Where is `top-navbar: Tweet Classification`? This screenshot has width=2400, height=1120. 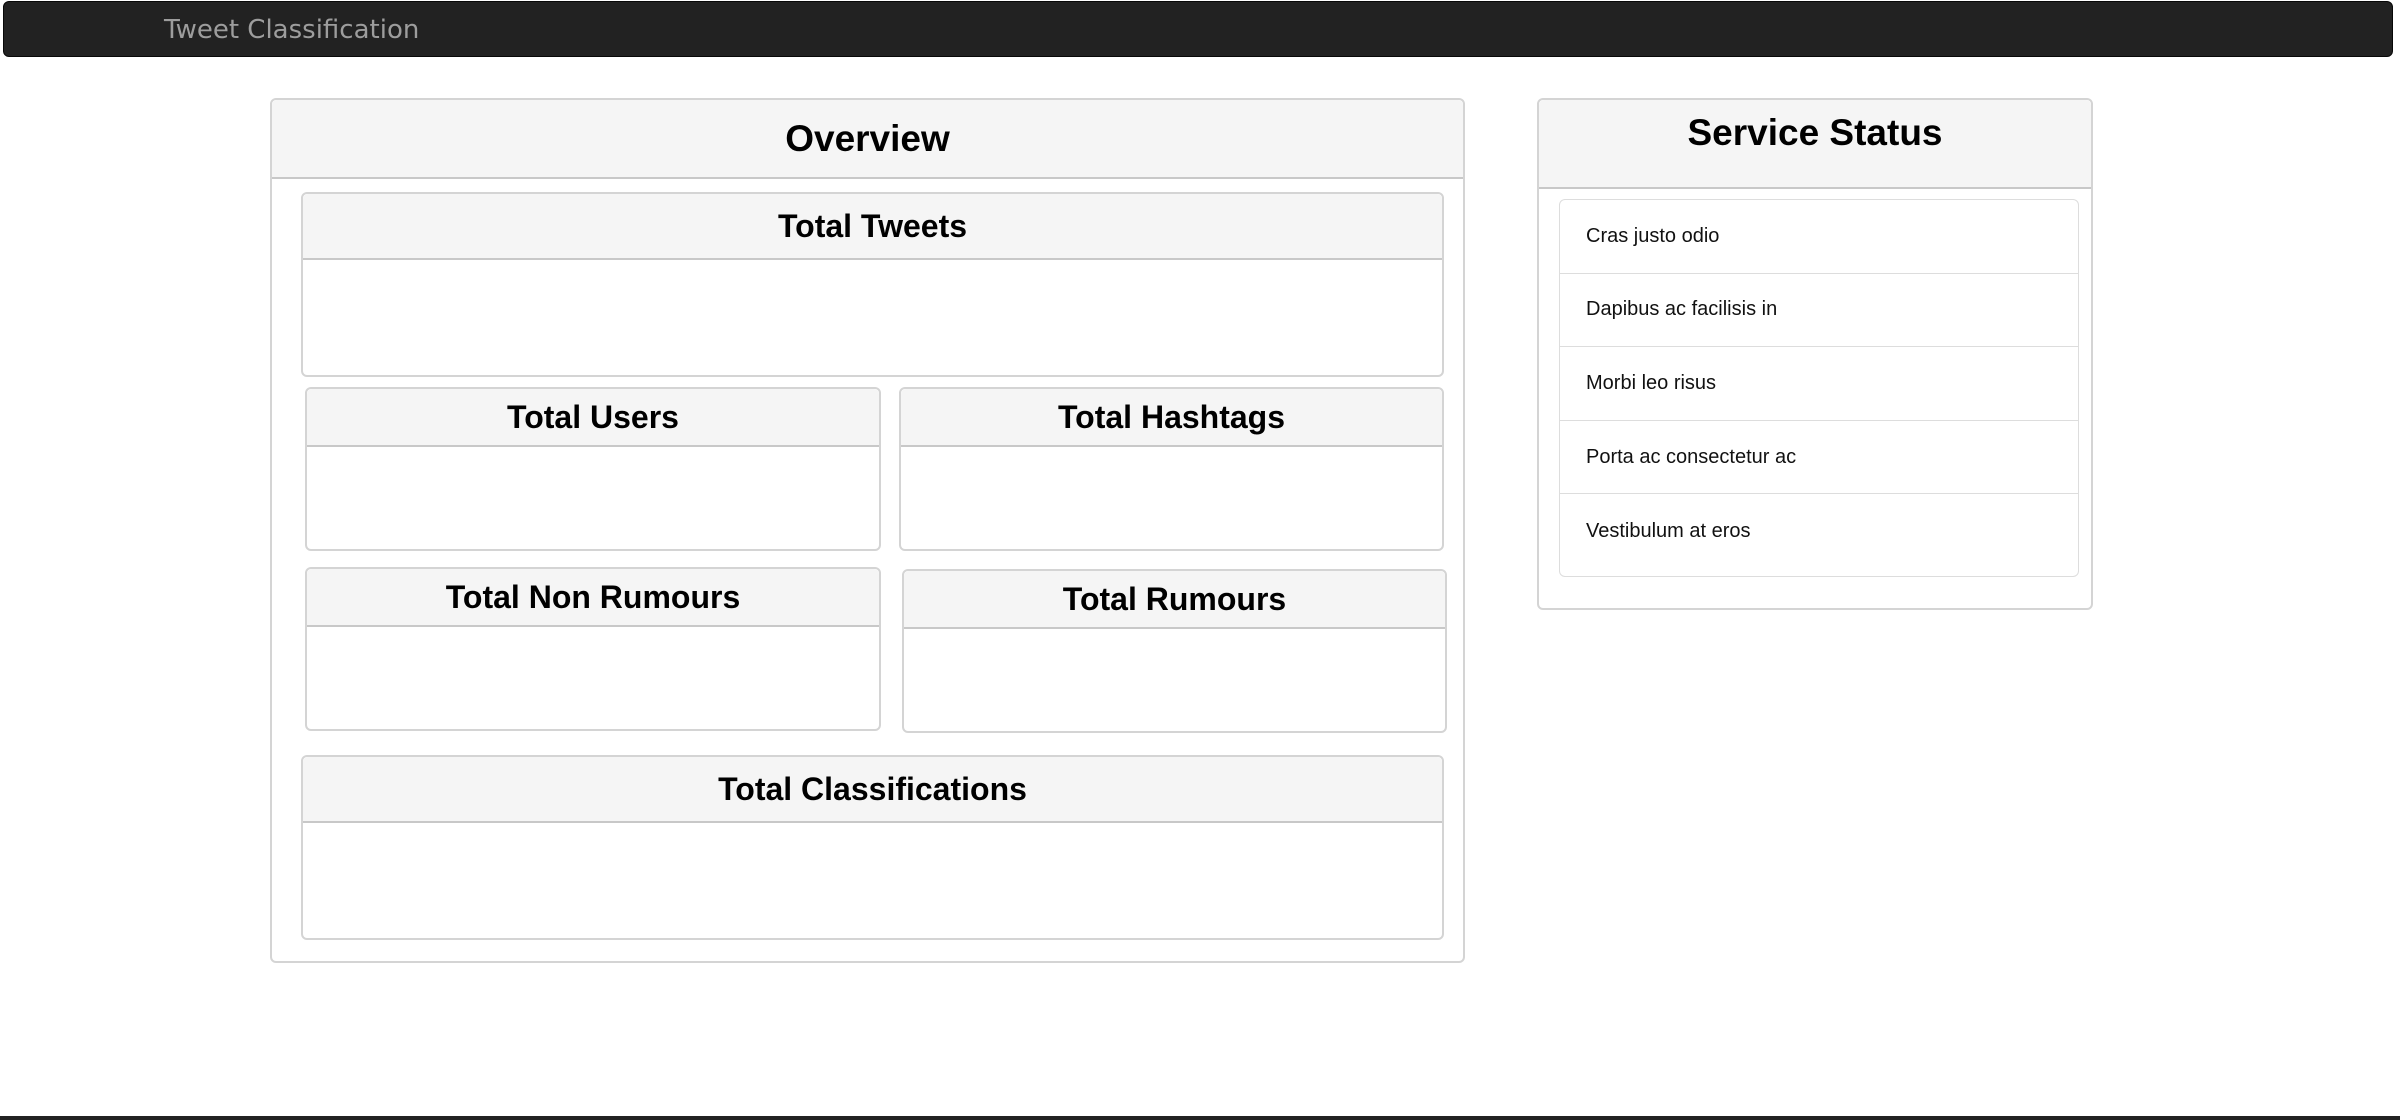 top-navbar: Tweet Classification is located at coordinates (1198, 29).